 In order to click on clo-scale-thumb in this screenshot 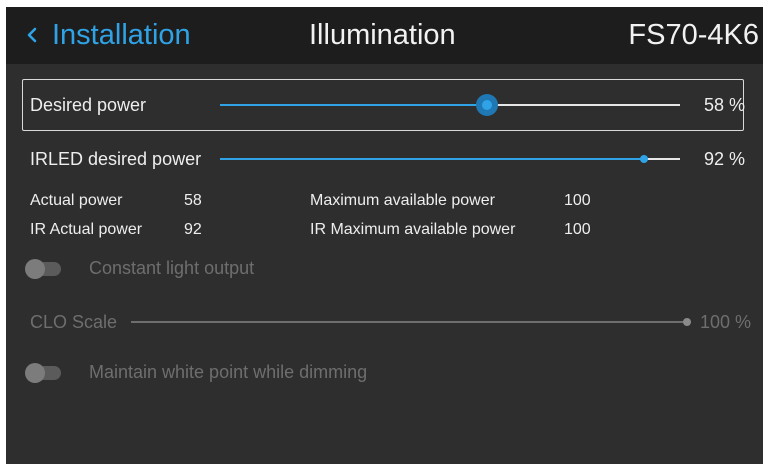, I will do `click(687, 322)`.